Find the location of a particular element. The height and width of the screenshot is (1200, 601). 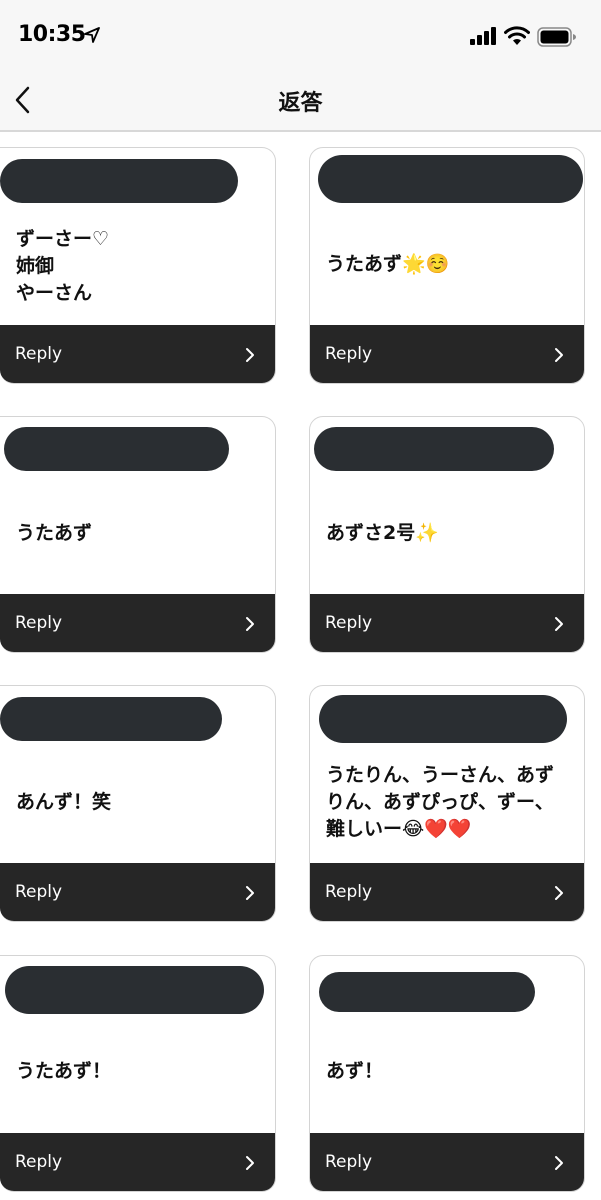

location-arrow-icon is located at coordinates (92, 35).